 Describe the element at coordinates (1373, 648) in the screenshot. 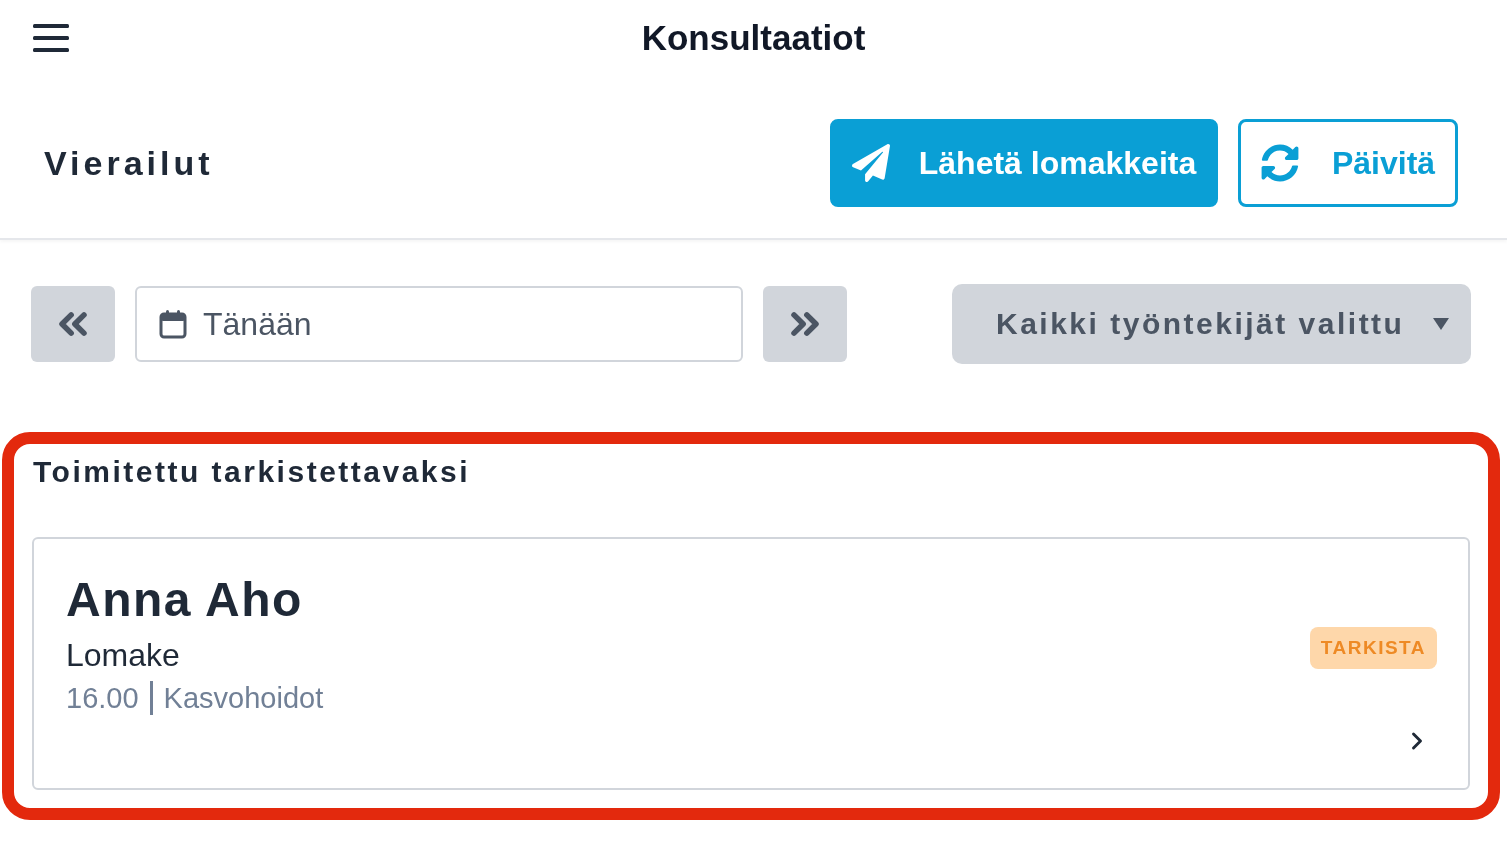

I see `status-badge: TARKISTA` at that location.